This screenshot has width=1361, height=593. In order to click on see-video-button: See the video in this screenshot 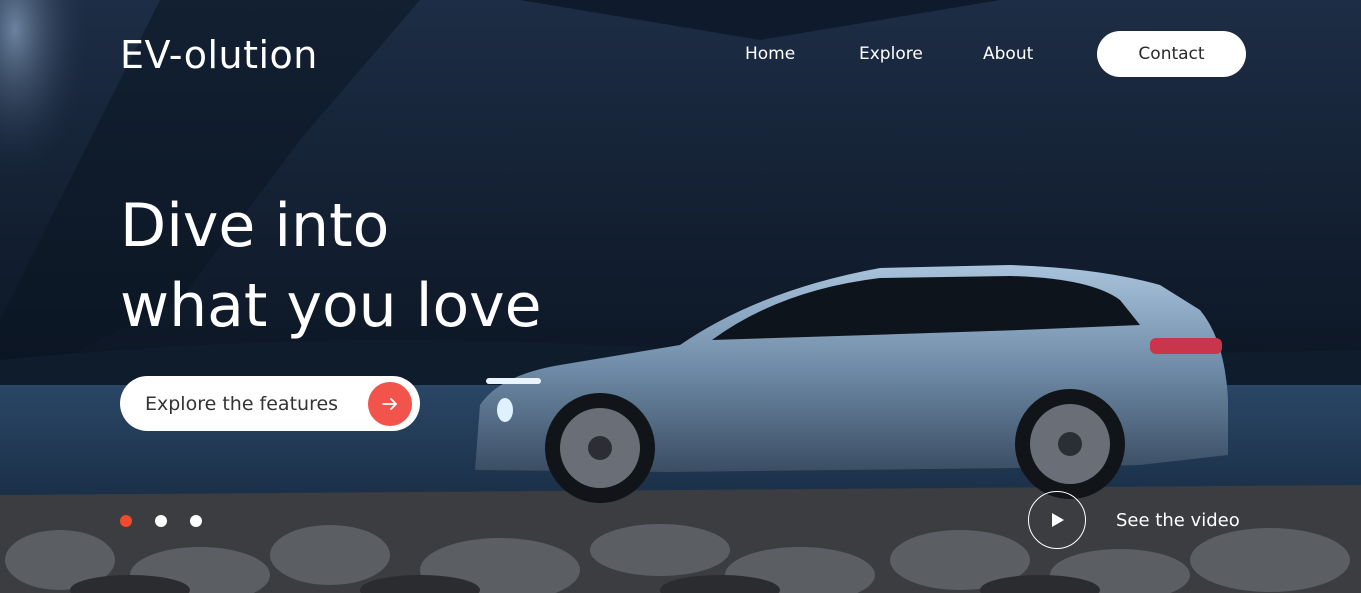, I will do `click(1134, 520)`.